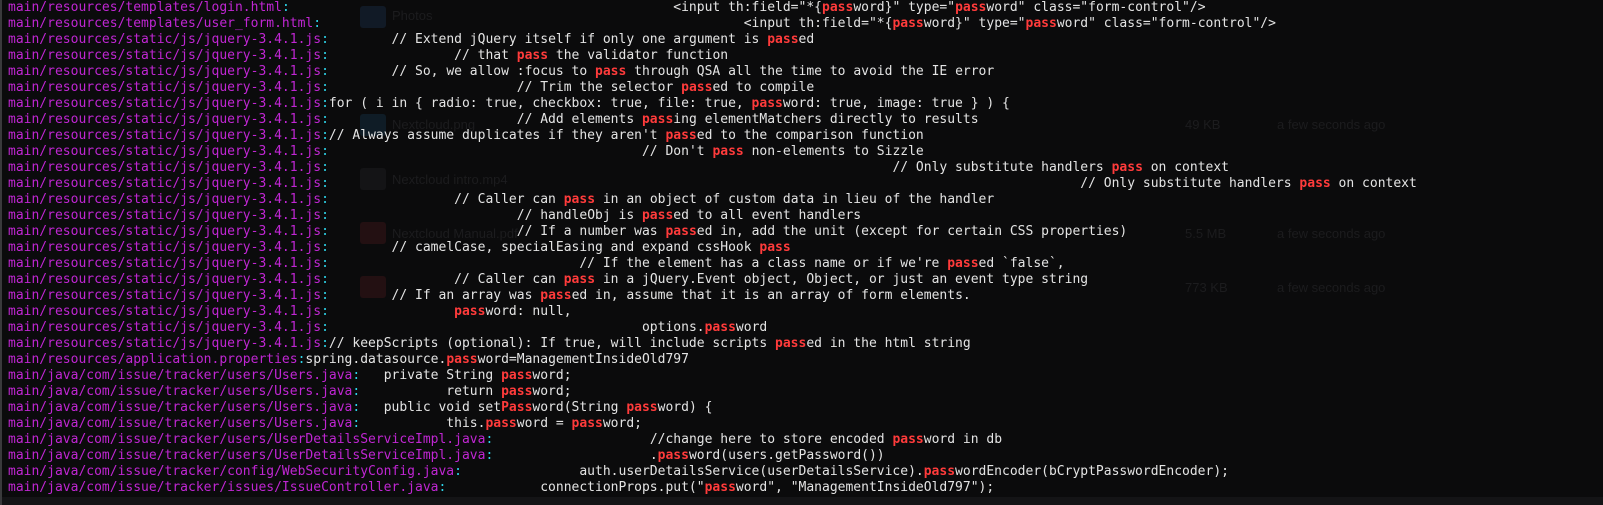 The width and height of the screenshot is (1603, 505). What do you see at coordinates (673, 327) in the screenshot?
I see `code-text: options.` at bounding box center [673, 327].